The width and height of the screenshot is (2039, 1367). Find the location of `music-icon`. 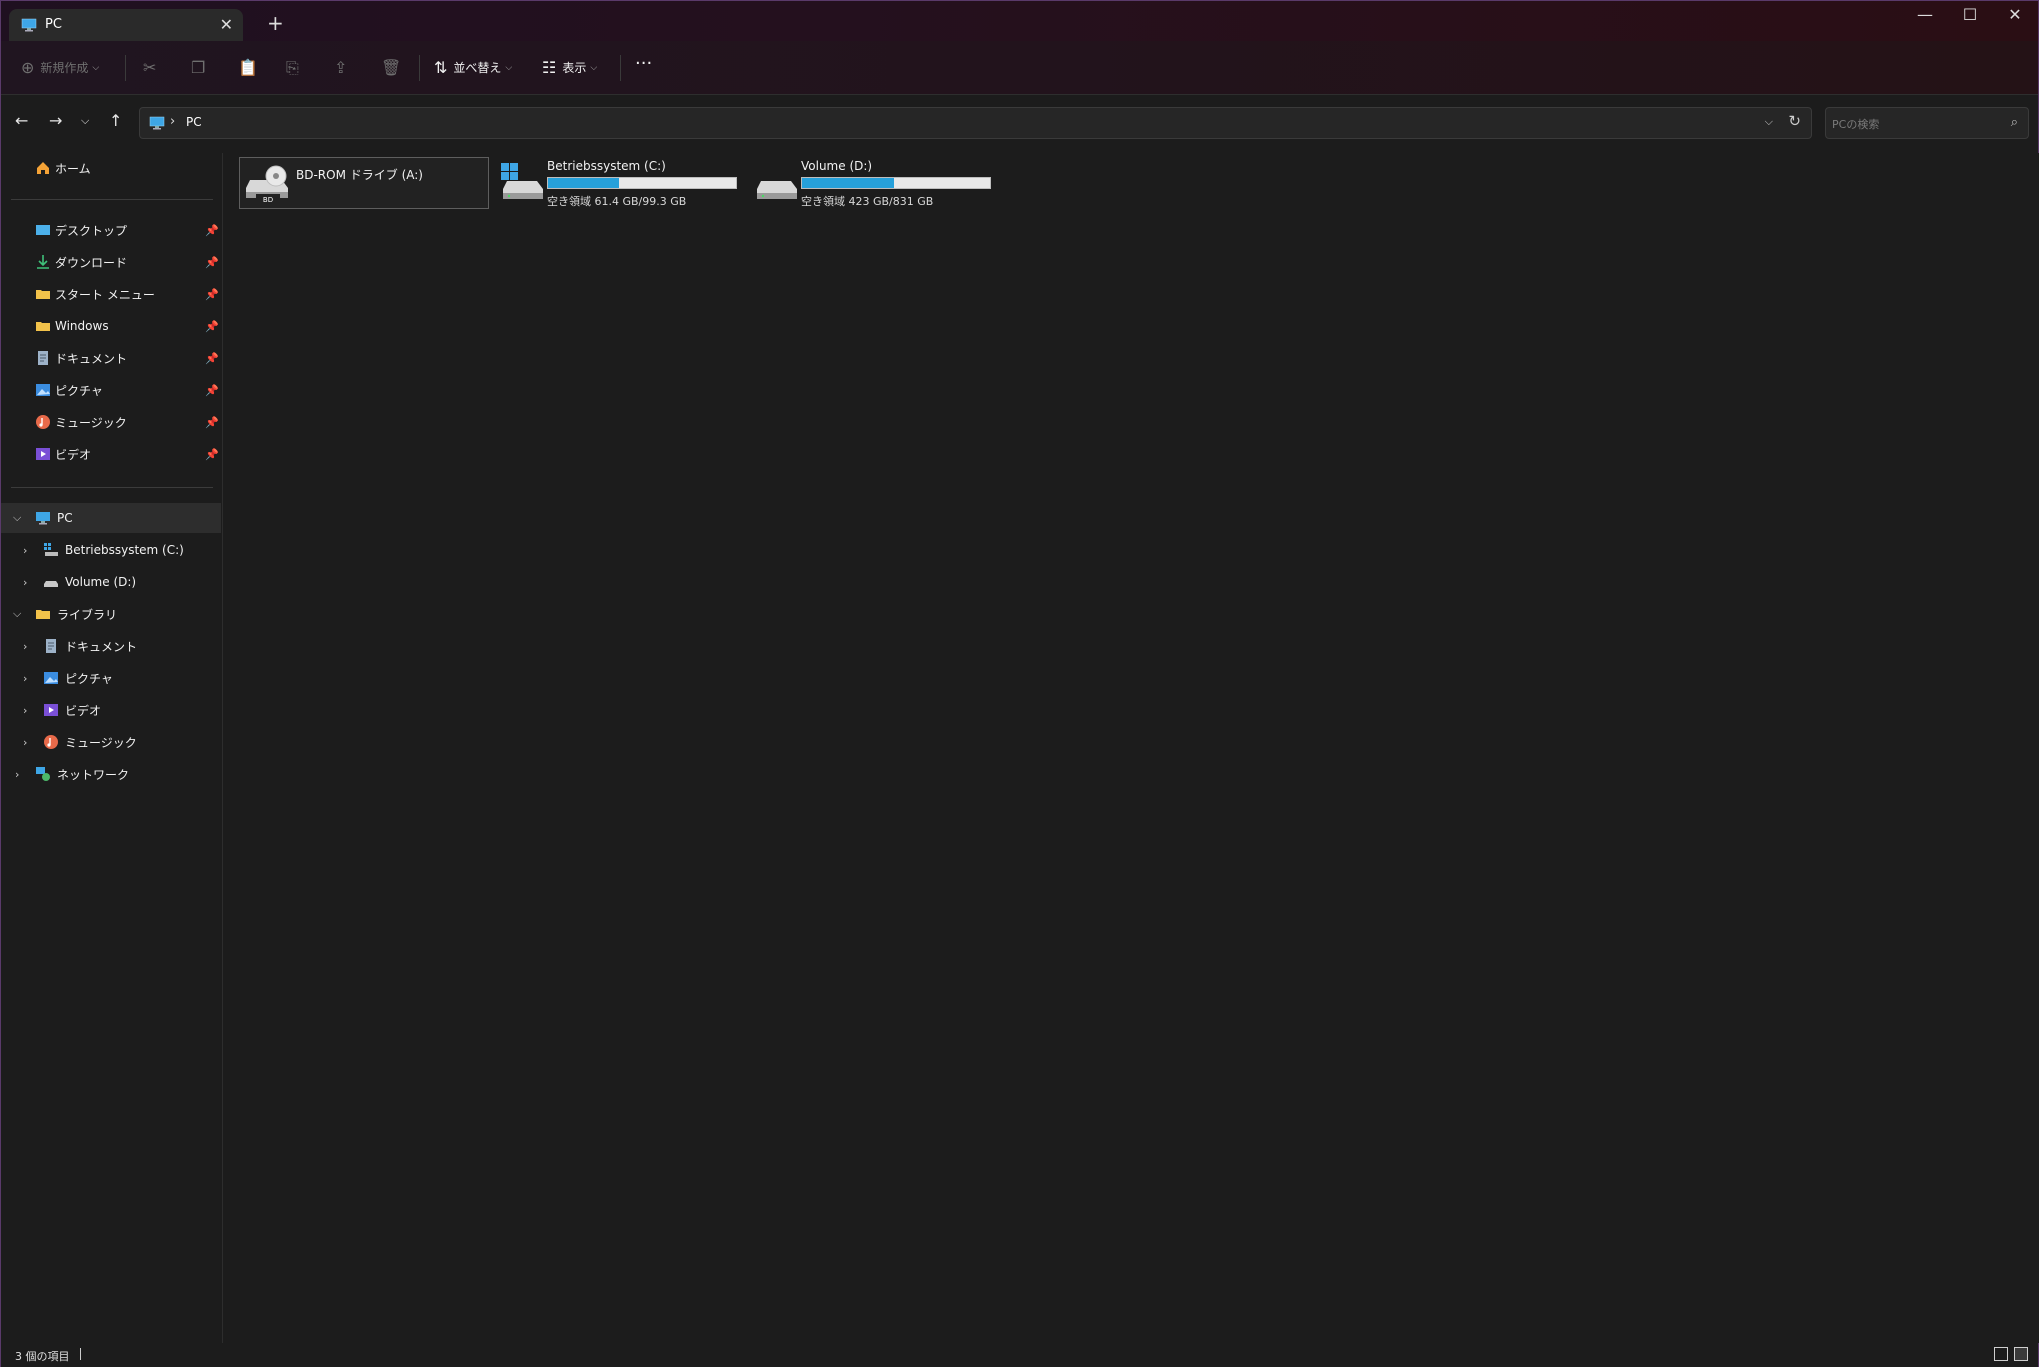

music-icon is located at coordinates (43, 422).